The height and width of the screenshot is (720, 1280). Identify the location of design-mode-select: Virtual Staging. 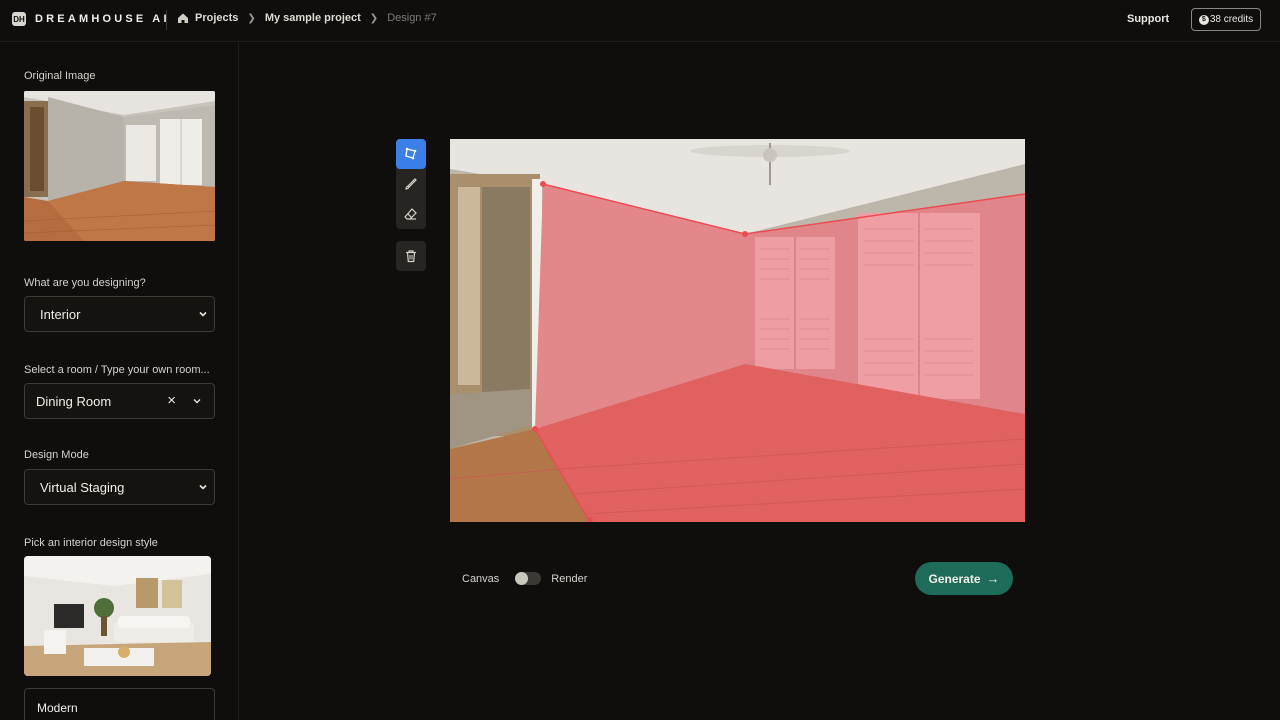
(119, 487).